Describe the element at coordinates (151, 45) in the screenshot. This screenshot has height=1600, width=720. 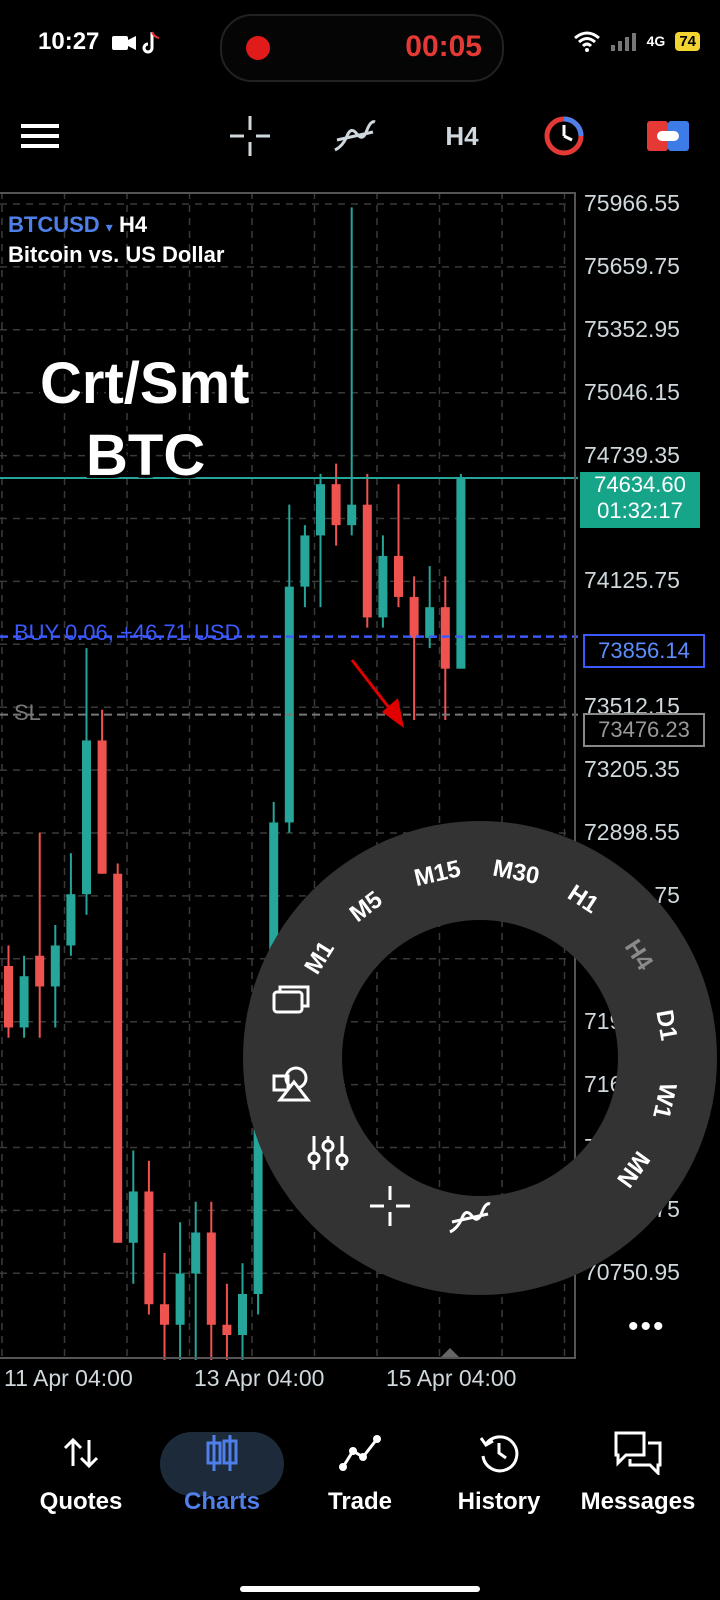
I see `tiktok-icon` at that location.